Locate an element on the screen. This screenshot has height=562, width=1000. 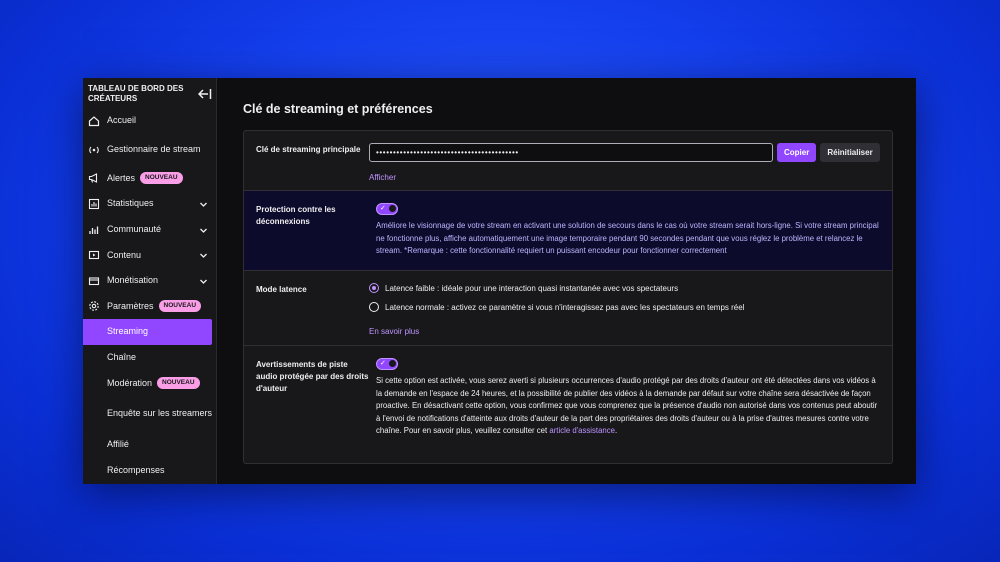
sidebar-item-label: Communauté is located at coordinates (134, 229).